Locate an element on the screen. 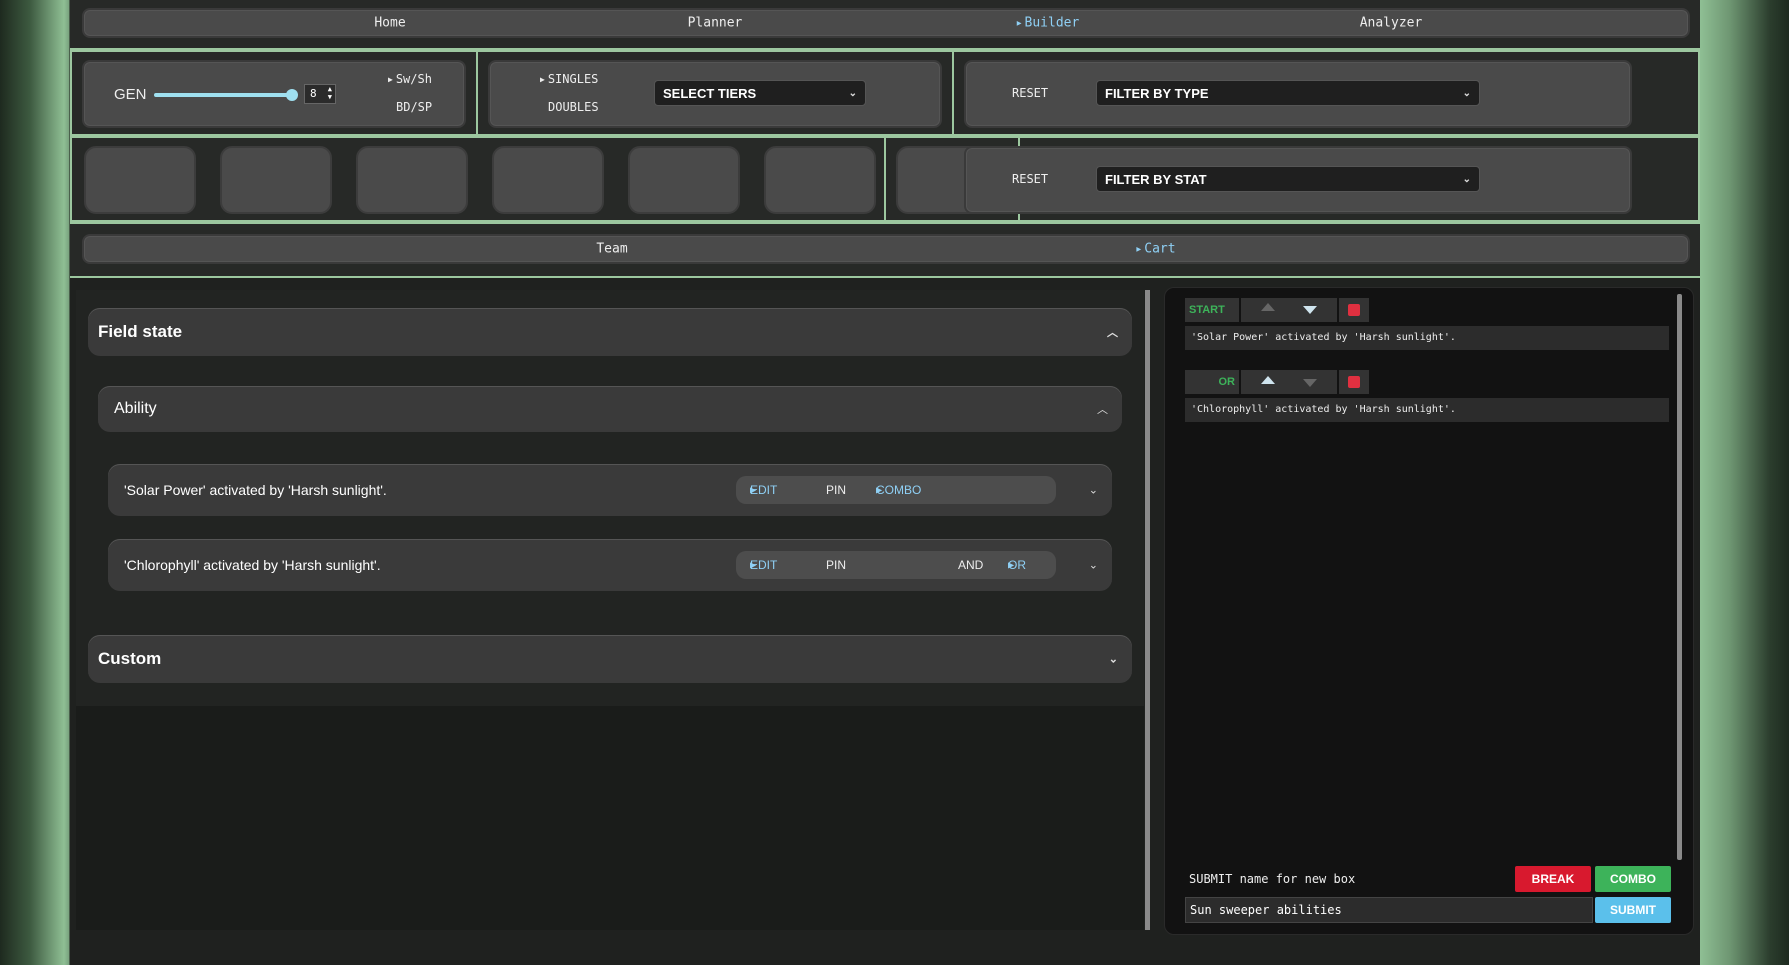 The width and height of the screenshot is (1789, 965). select-tiers-dropdown: SELECT TIERS ⌄ is located at coordinates (760, 93).